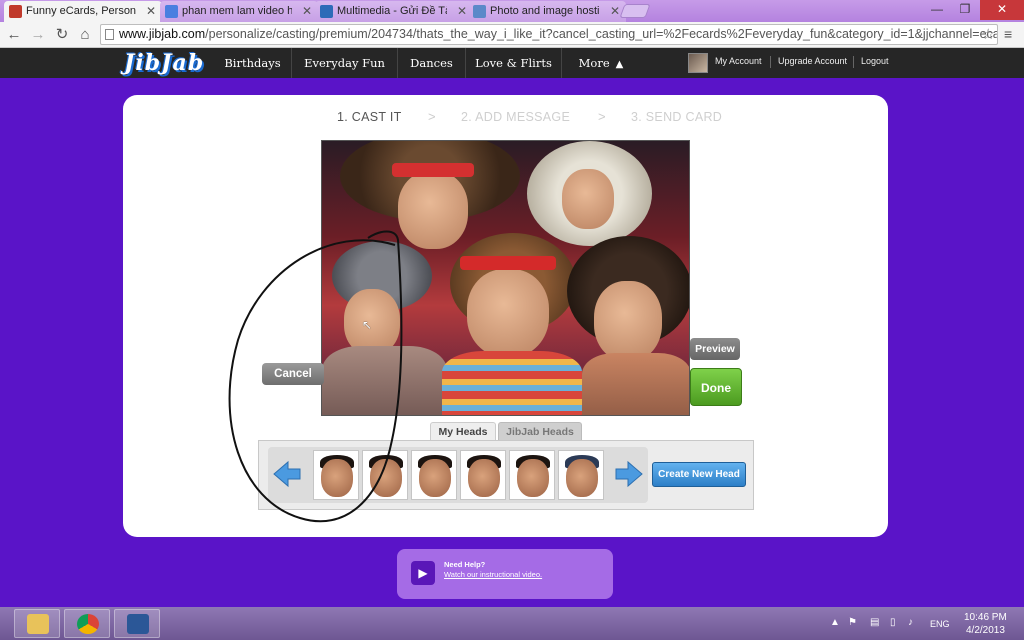 The width and height of the screenshot is (1024, 640). I want to click on tab-title: phan mem lam video hay, so click(237, 11).